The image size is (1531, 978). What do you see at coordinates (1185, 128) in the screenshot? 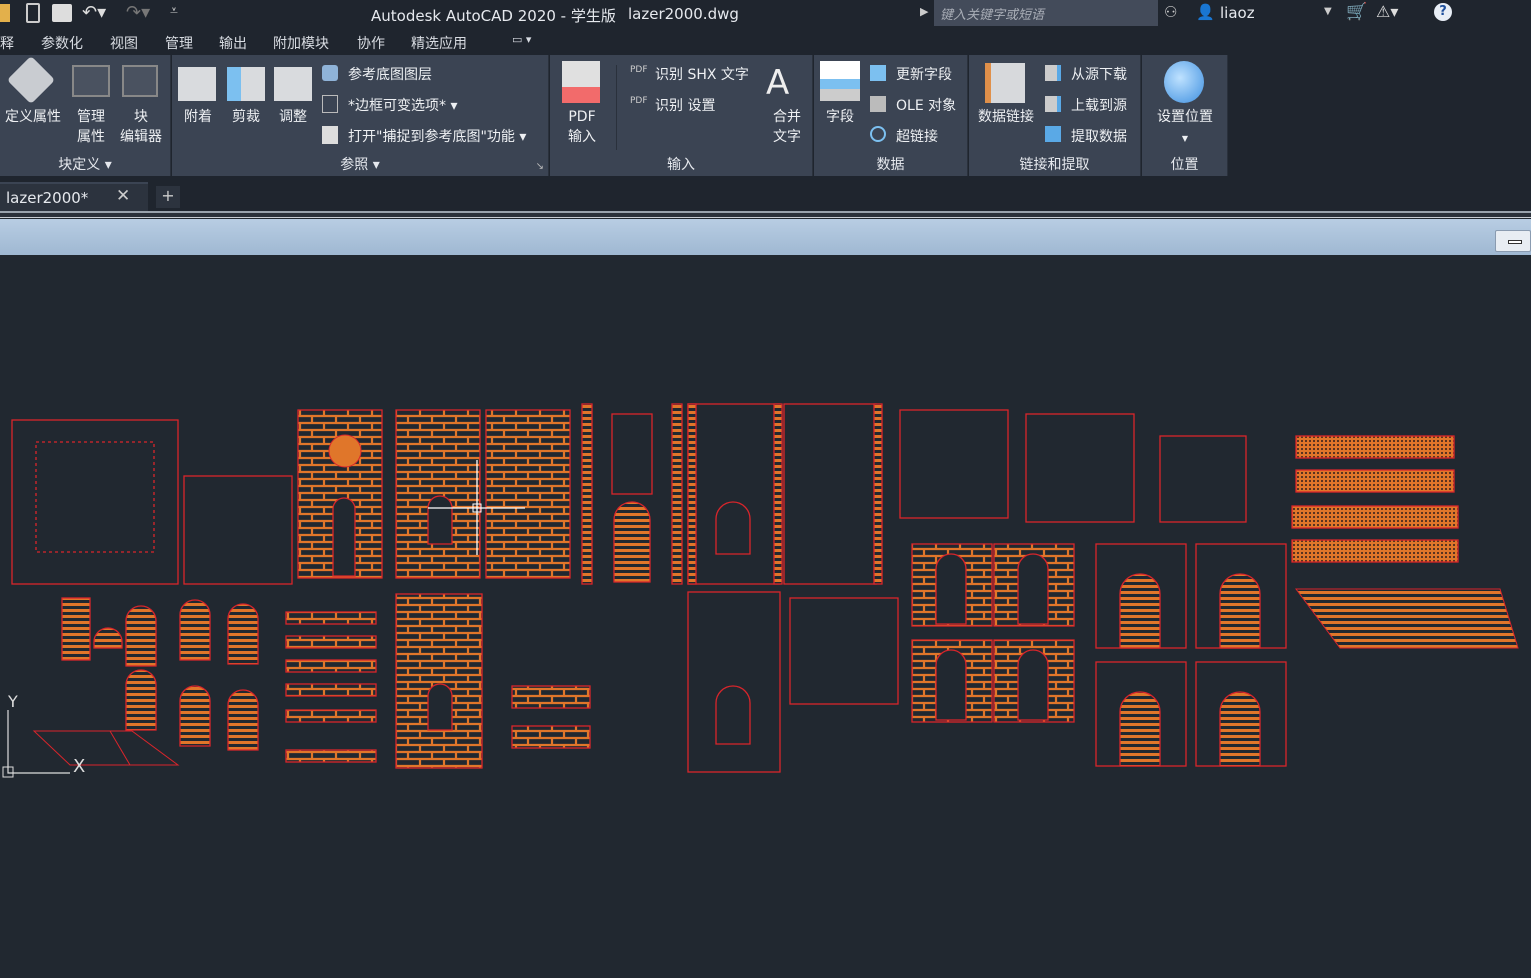
I see `set-location-button: 设置位置 ▼` at bounding box center [1185, 128].